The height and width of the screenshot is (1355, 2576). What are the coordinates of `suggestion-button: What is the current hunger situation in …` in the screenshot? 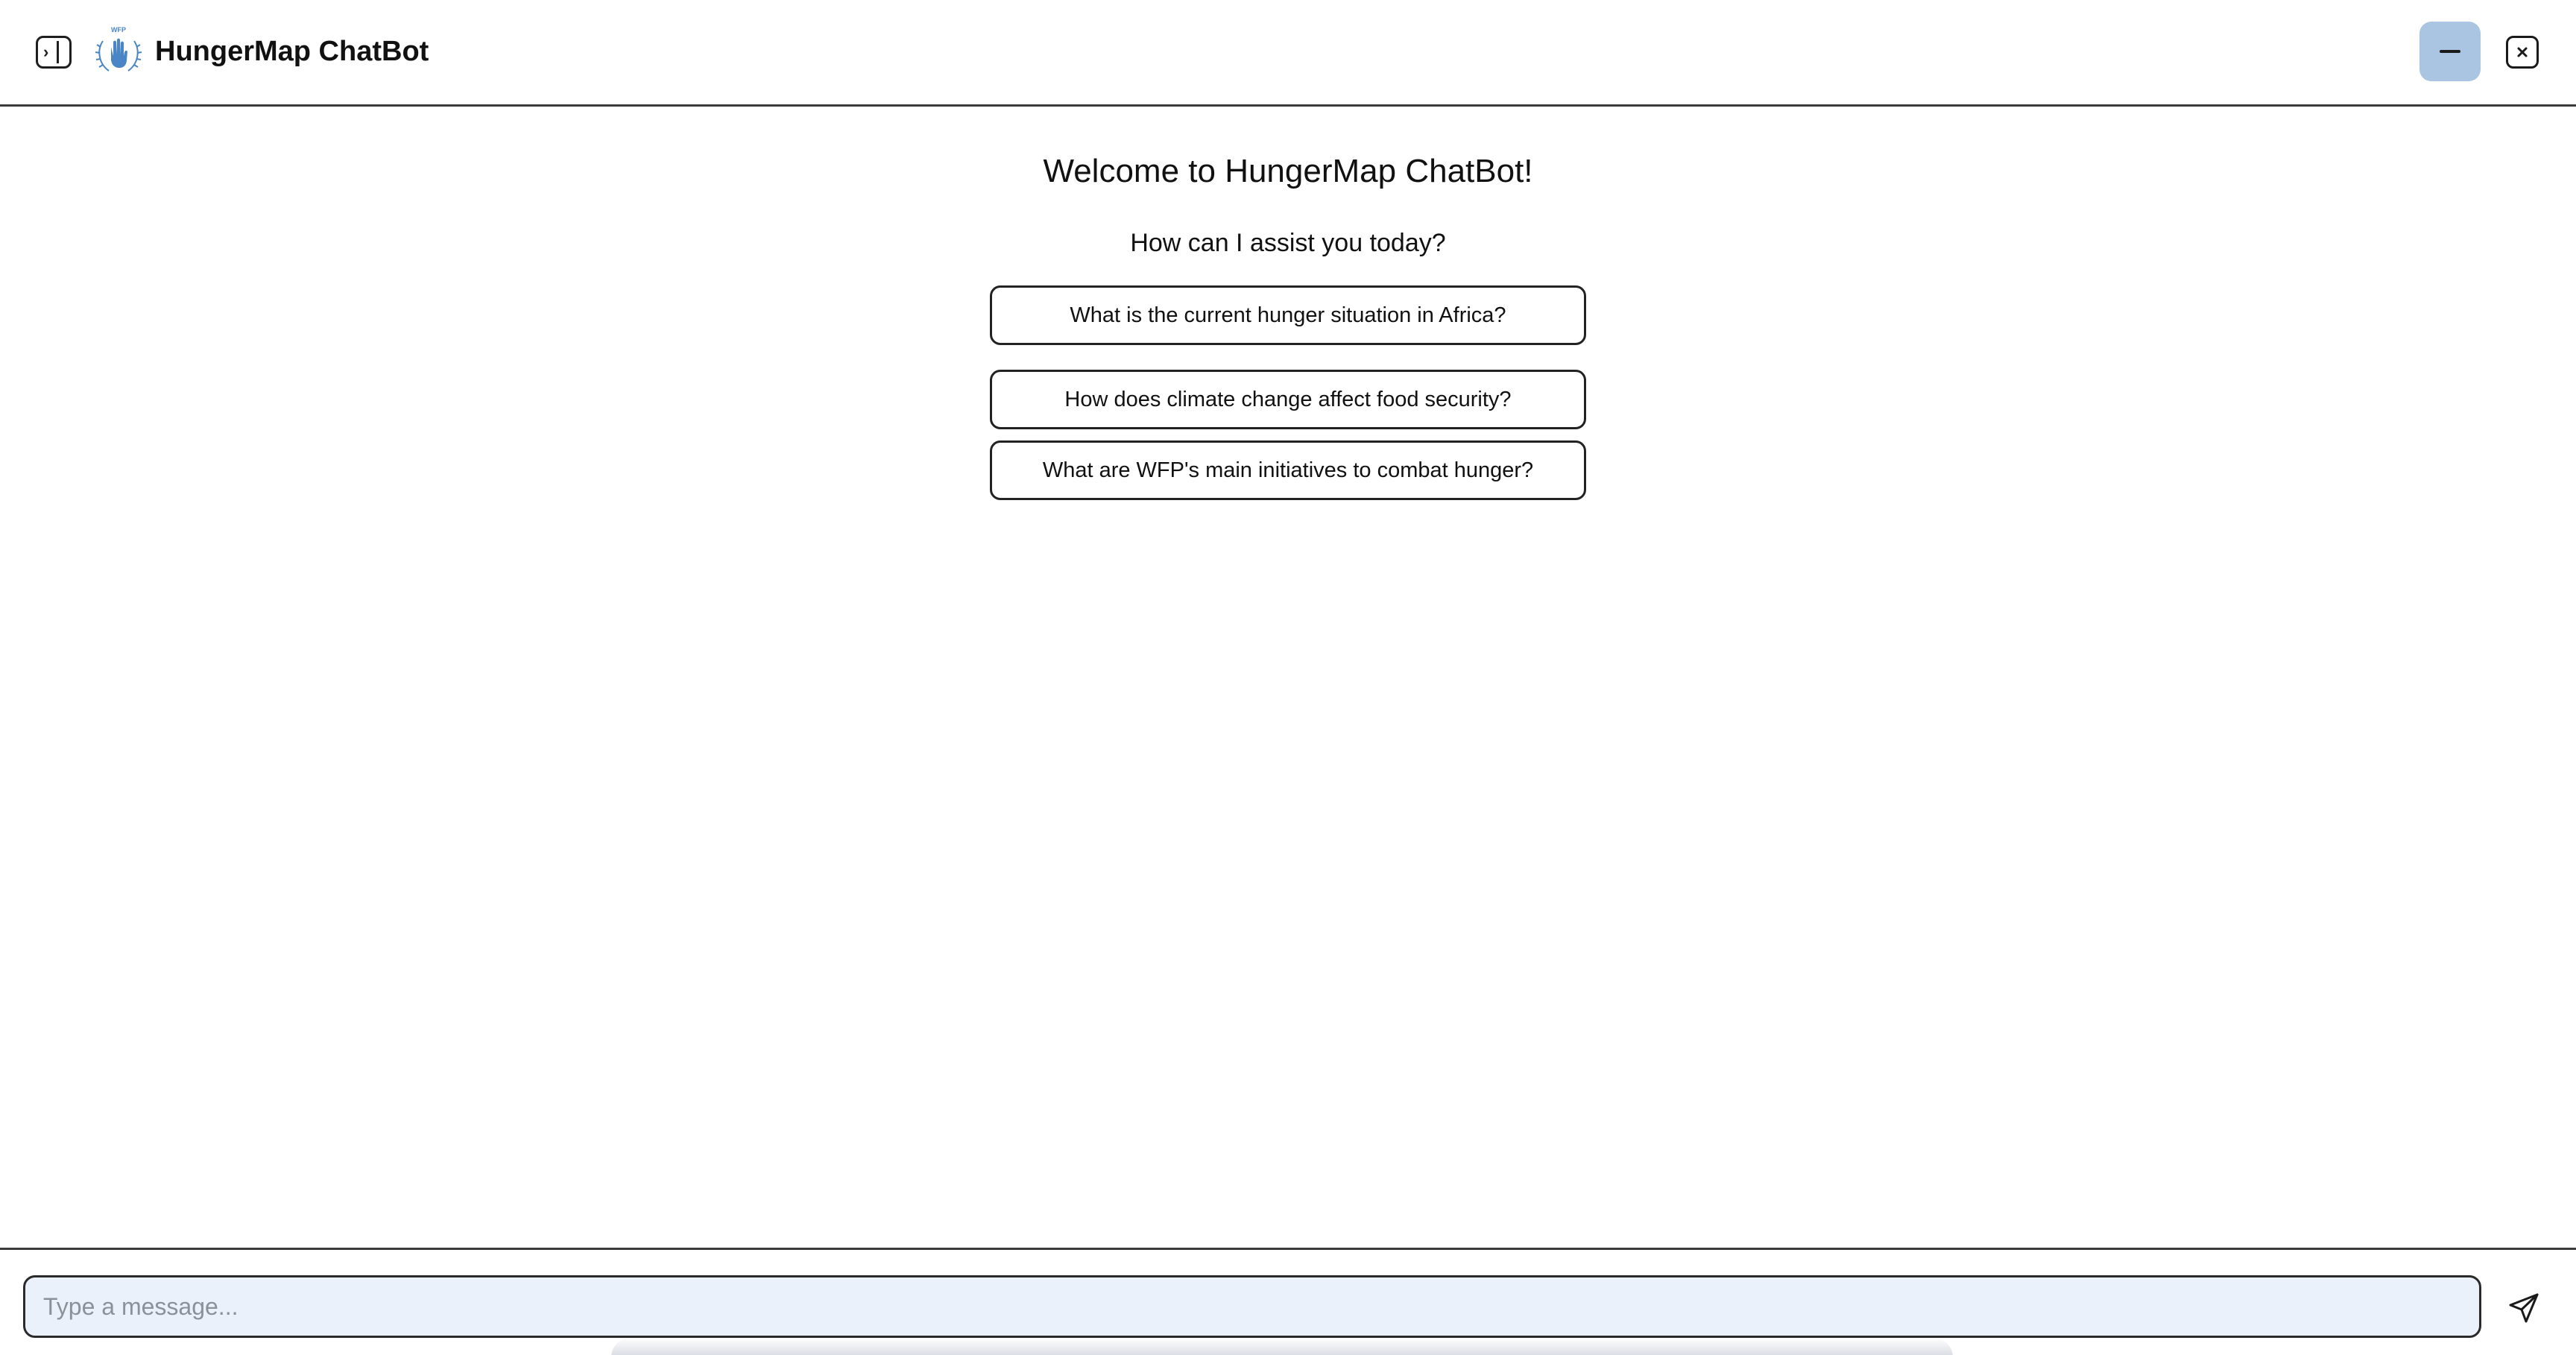 It's located at (1288, 315).